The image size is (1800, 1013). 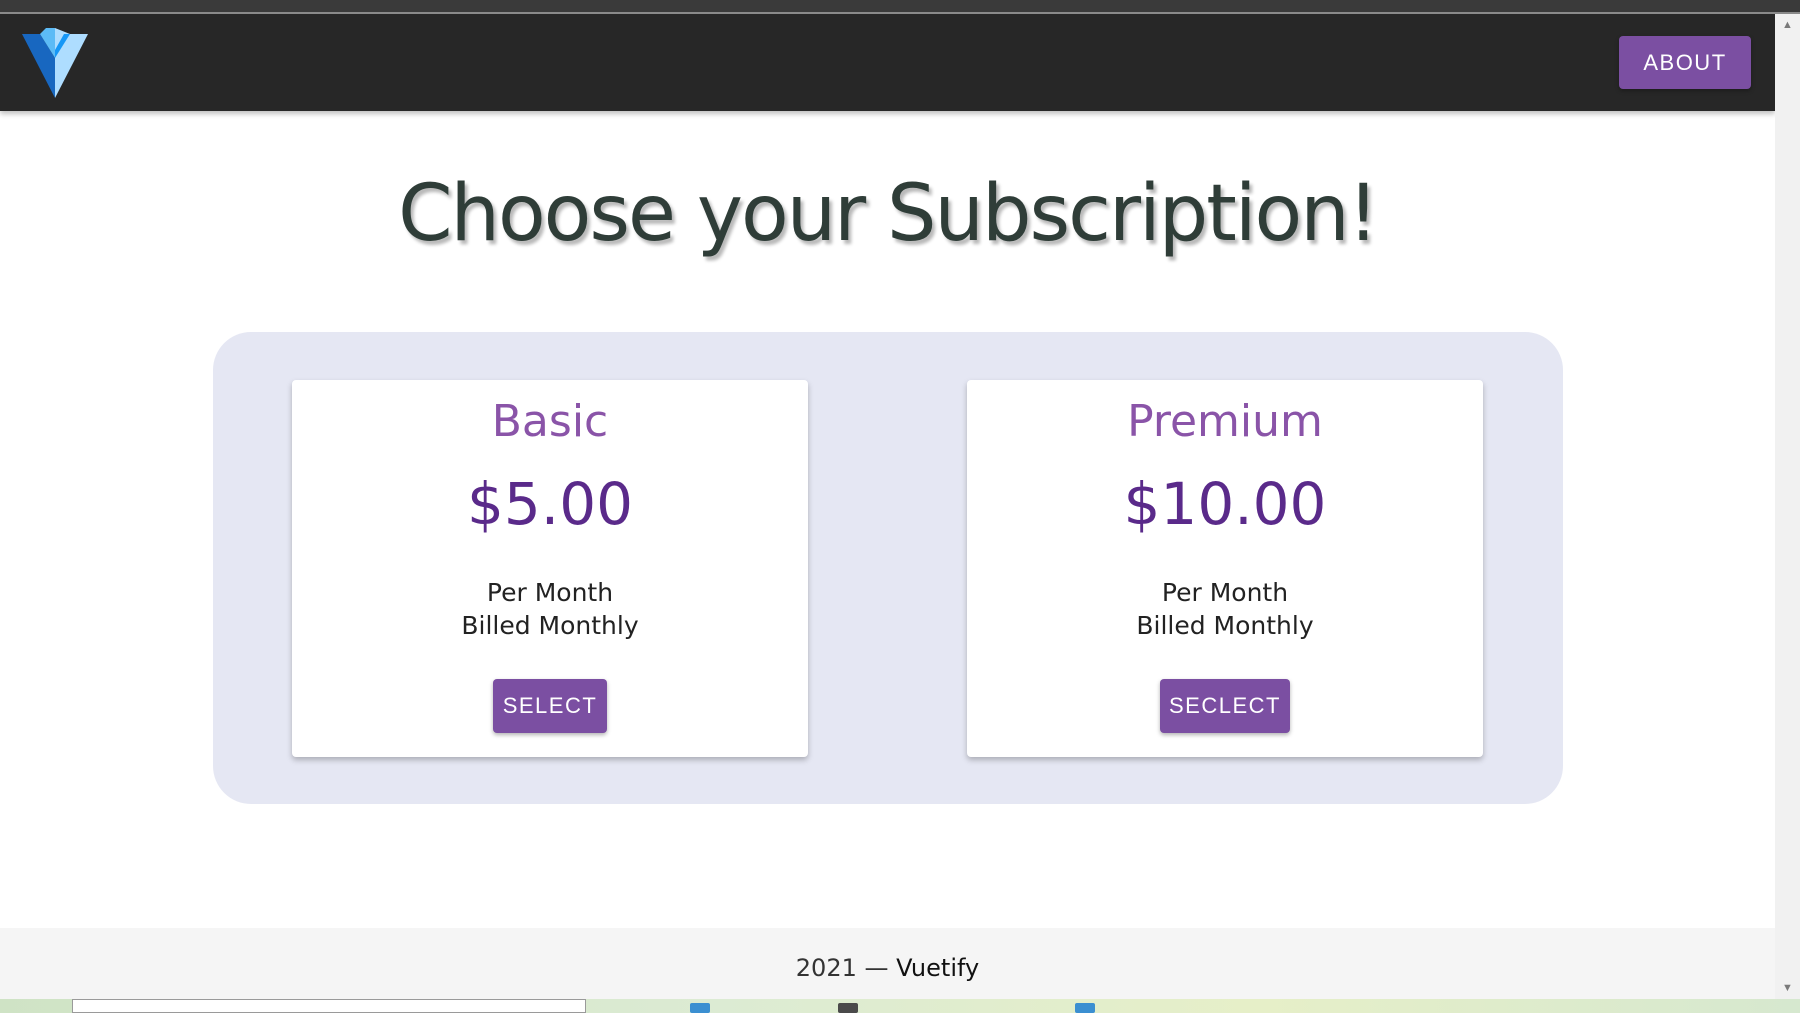 I want to click on footer-brand: Vuetify, so click(x=938, y=968).